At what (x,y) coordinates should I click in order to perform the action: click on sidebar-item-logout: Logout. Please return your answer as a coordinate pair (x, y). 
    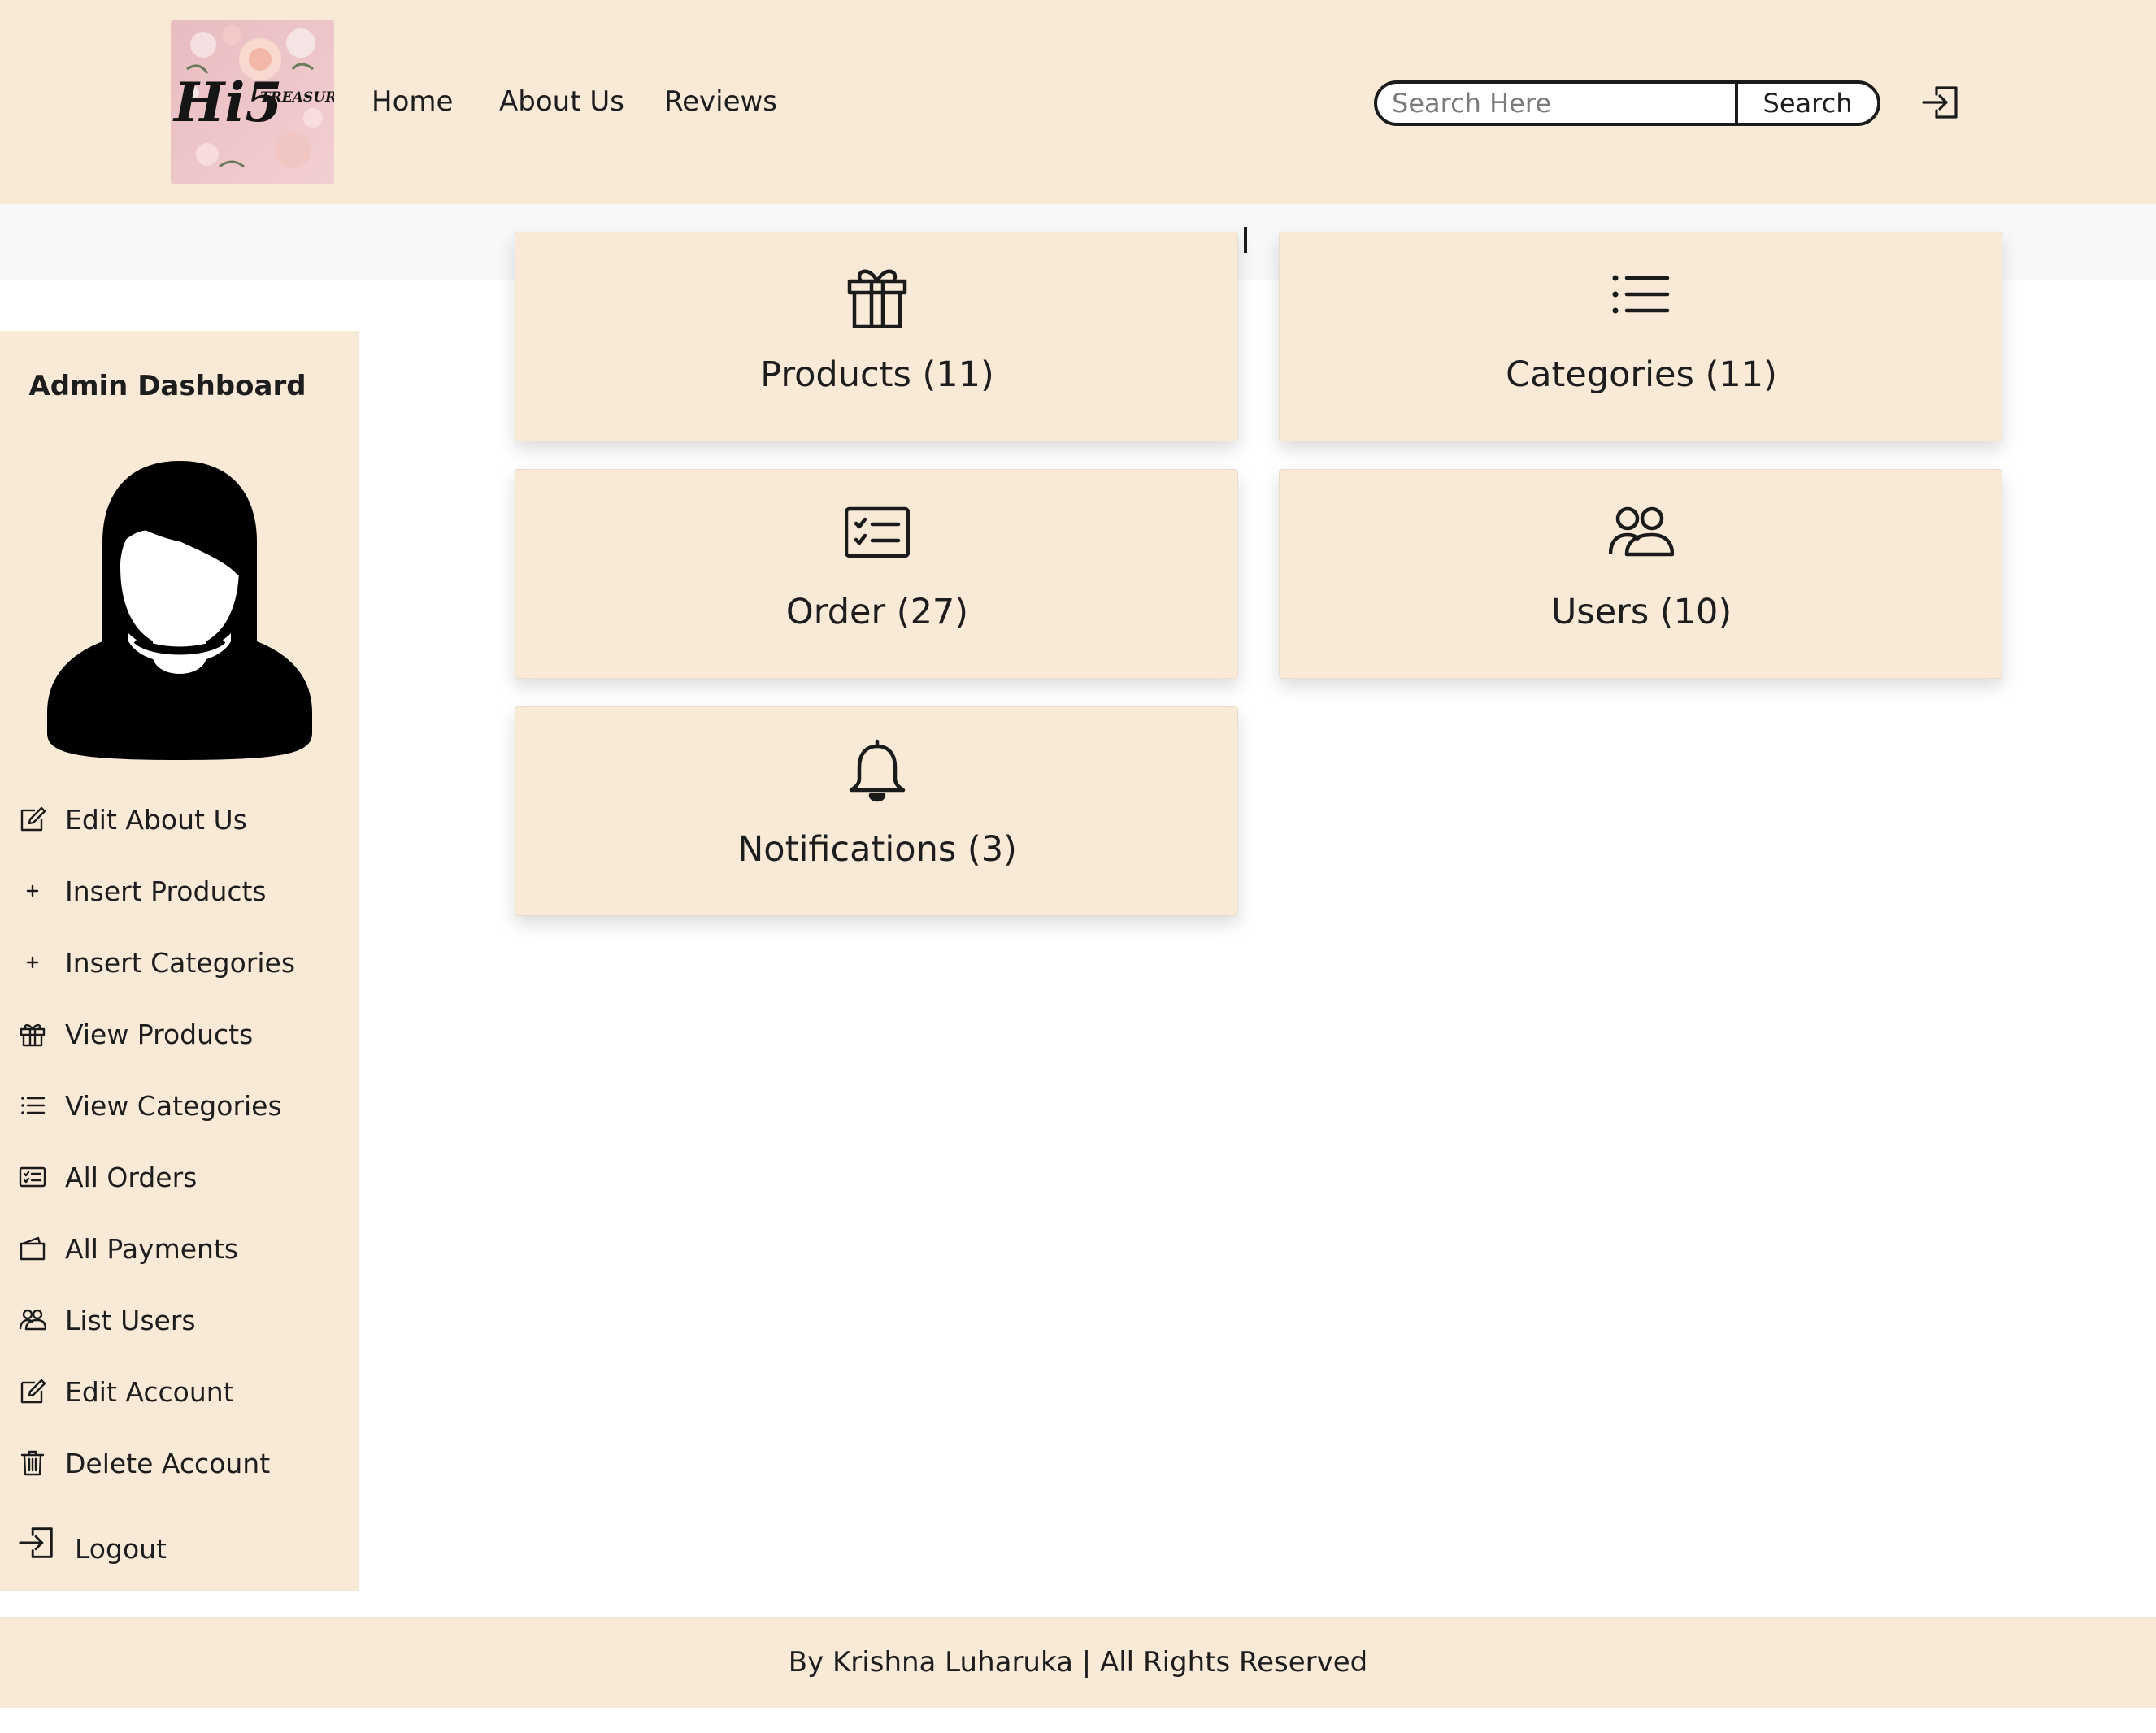
    Looking at the image, I should click on (91, 1543).